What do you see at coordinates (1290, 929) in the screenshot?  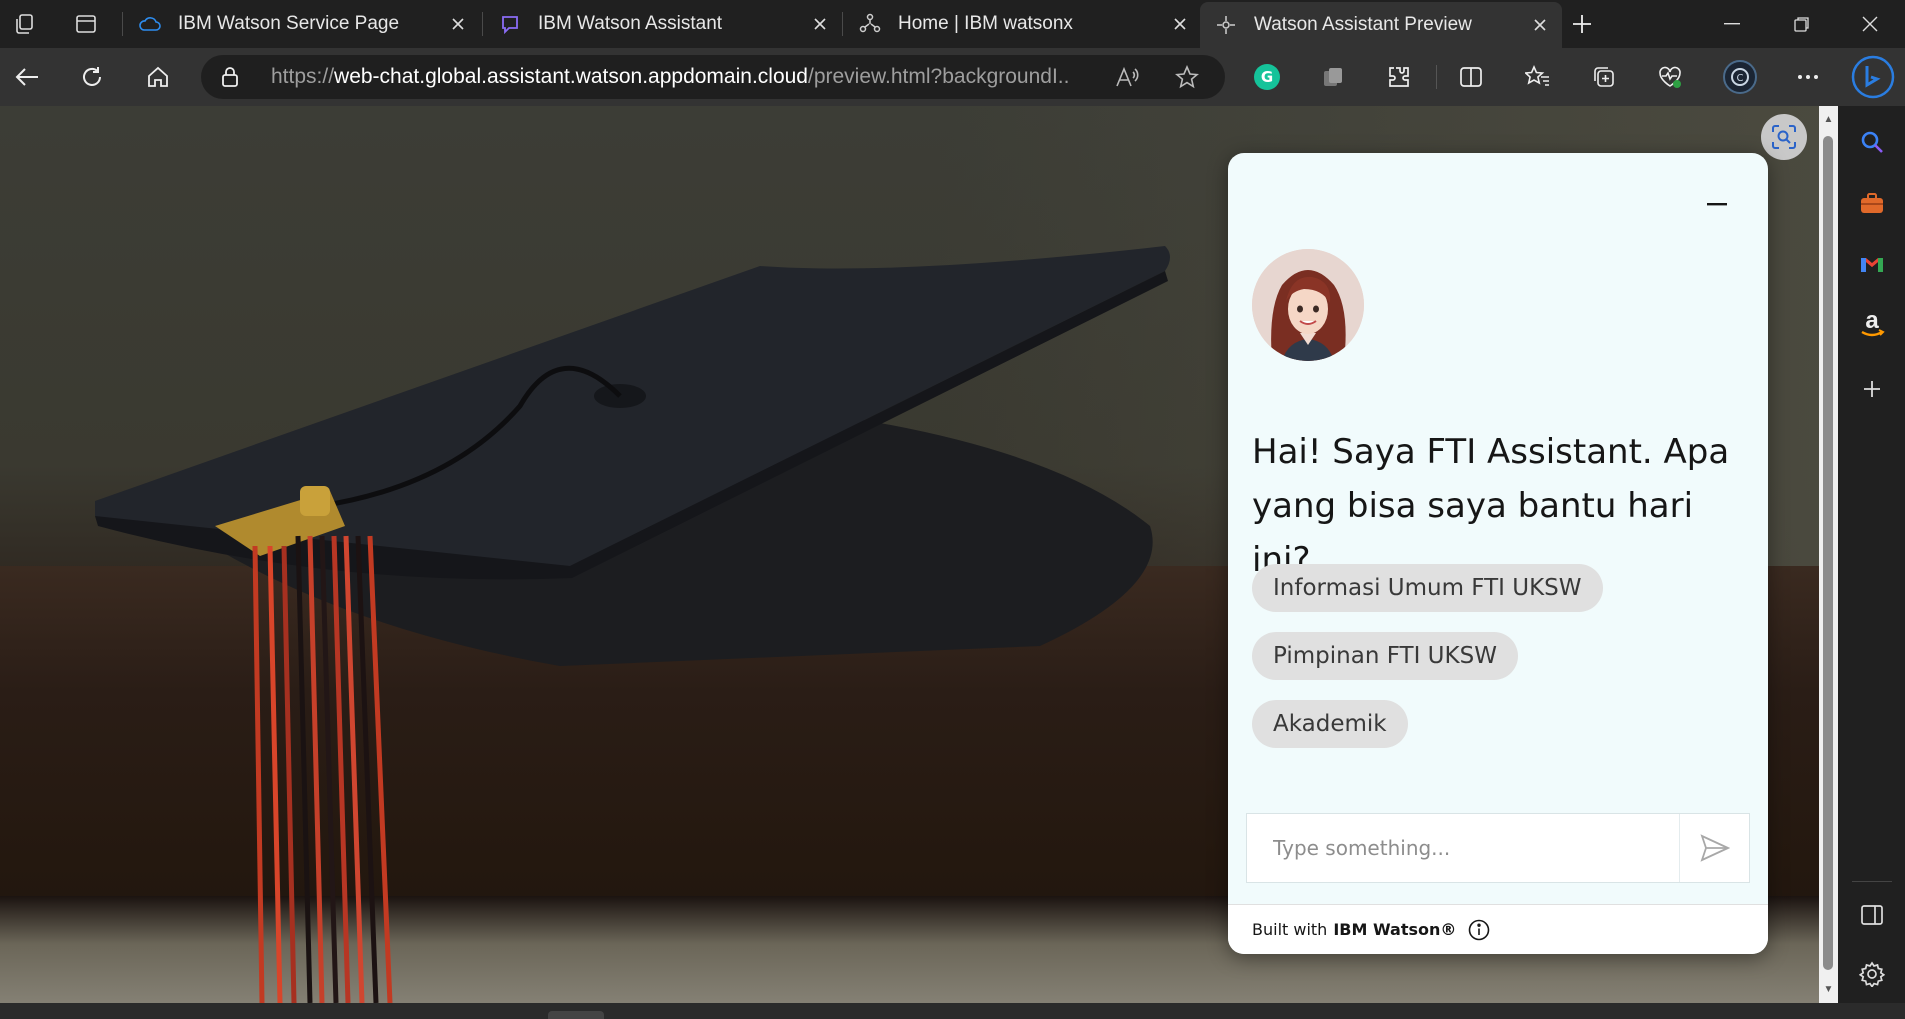 I see `footer-prefix: Built with` at bounding box center [1290, 929].